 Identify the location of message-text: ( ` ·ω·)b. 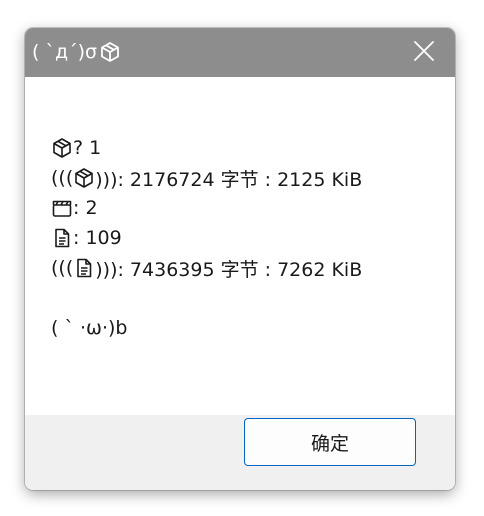
(89, 328).